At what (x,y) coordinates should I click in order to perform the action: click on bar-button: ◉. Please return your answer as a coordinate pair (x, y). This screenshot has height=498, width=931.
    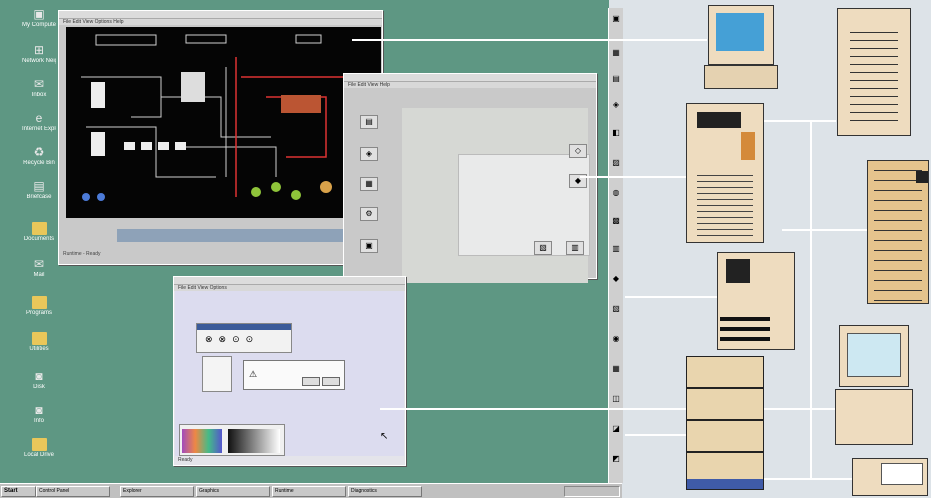
    Looking at the image, I should click on (616, 339).